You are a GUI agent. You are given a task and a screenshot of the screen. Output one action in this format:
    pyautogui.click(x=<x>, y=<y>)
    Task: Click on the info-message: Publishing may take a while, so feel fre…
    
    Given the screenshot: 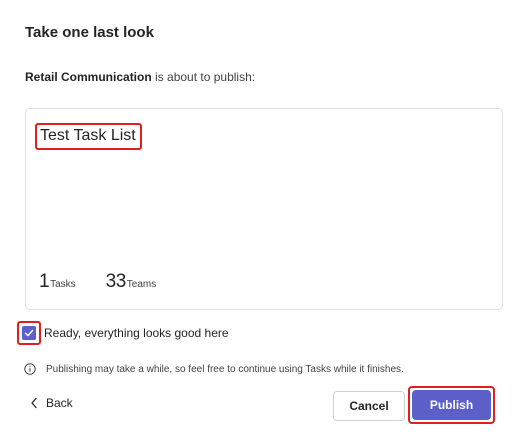 What is the action you would take?
    pyautogui.click(x=214, y=369)
    